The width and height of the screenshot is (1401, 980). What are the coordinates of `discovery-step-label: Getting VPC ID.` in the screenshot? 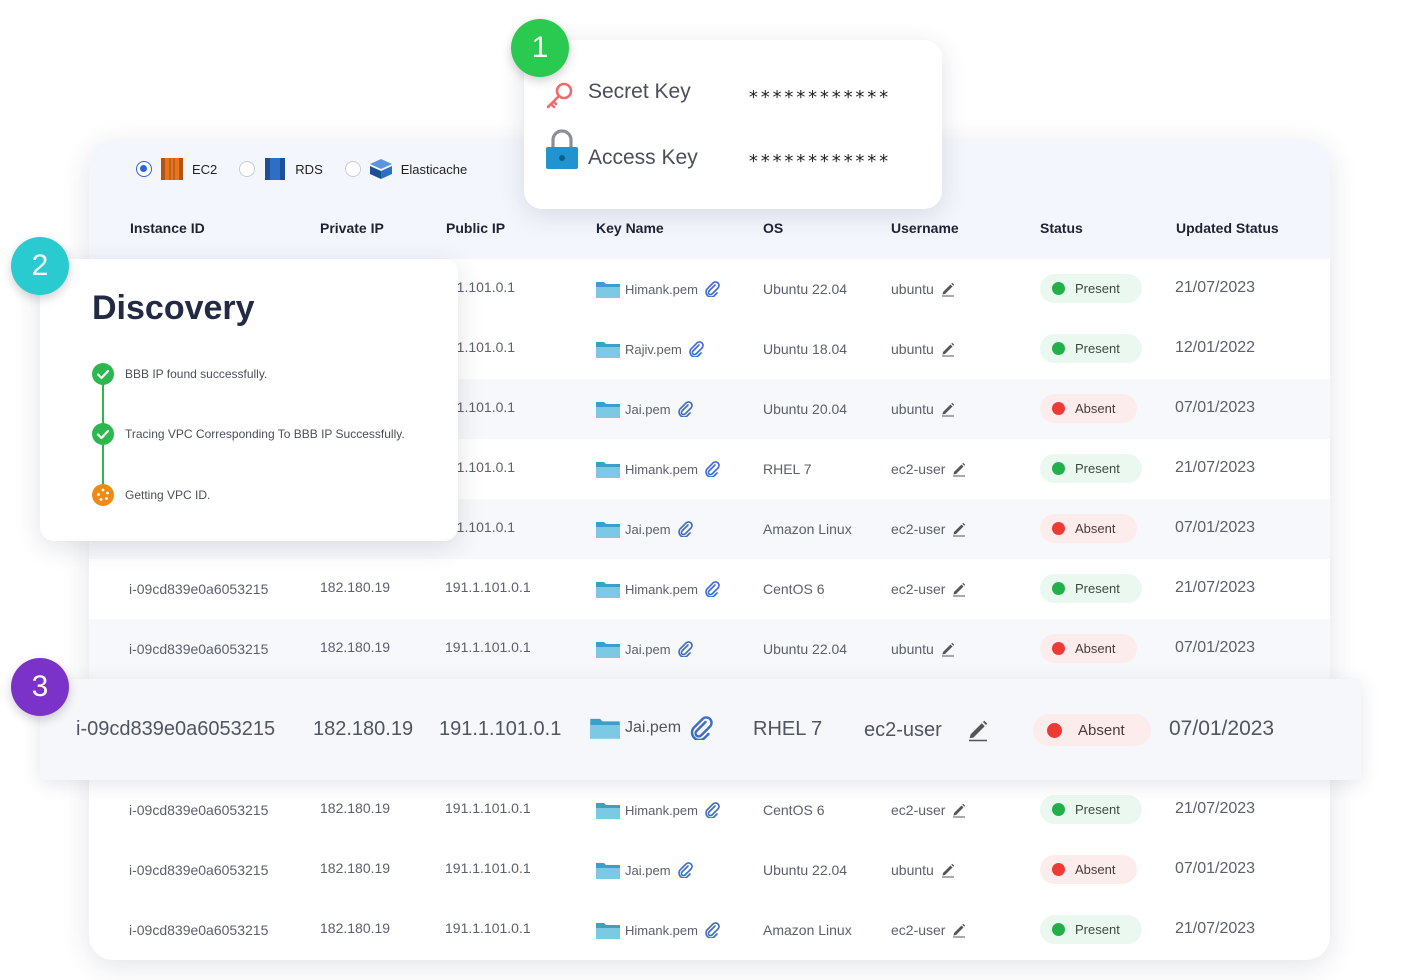 It's located at (168, 495).